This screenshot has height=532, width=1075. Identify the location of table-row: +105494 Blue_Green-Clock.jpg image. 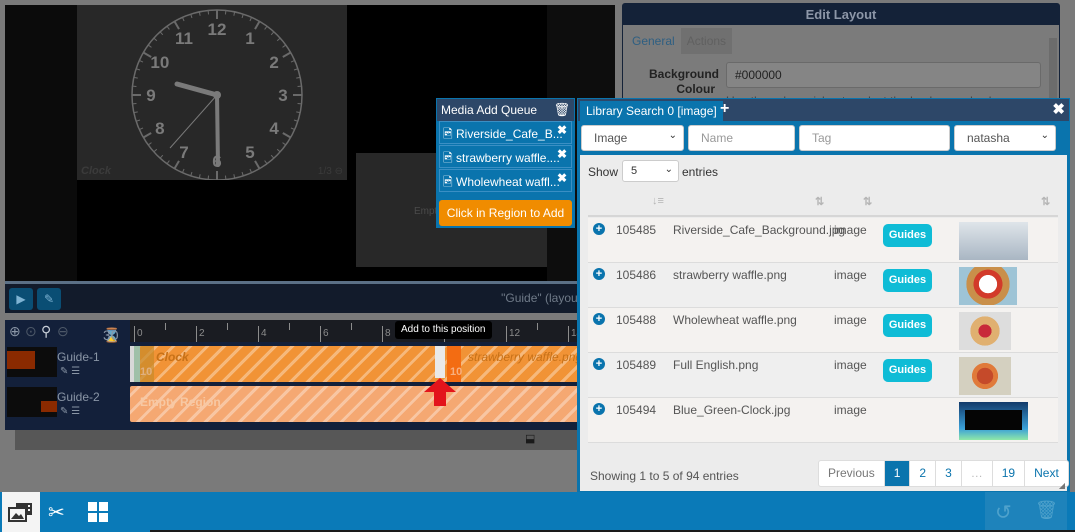
(823, 420).